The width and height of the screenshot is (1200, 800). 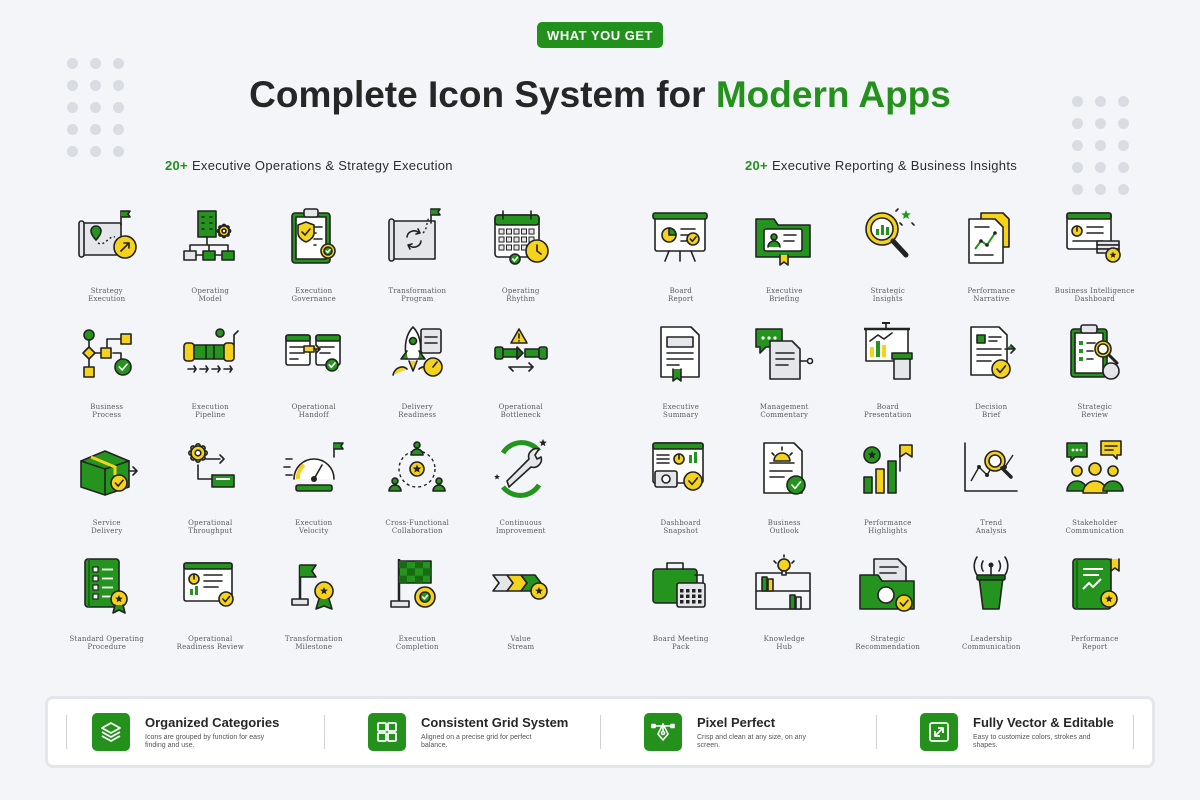 I want to click on icon-tile: Trend Analysis, so click(x=992, y=495).